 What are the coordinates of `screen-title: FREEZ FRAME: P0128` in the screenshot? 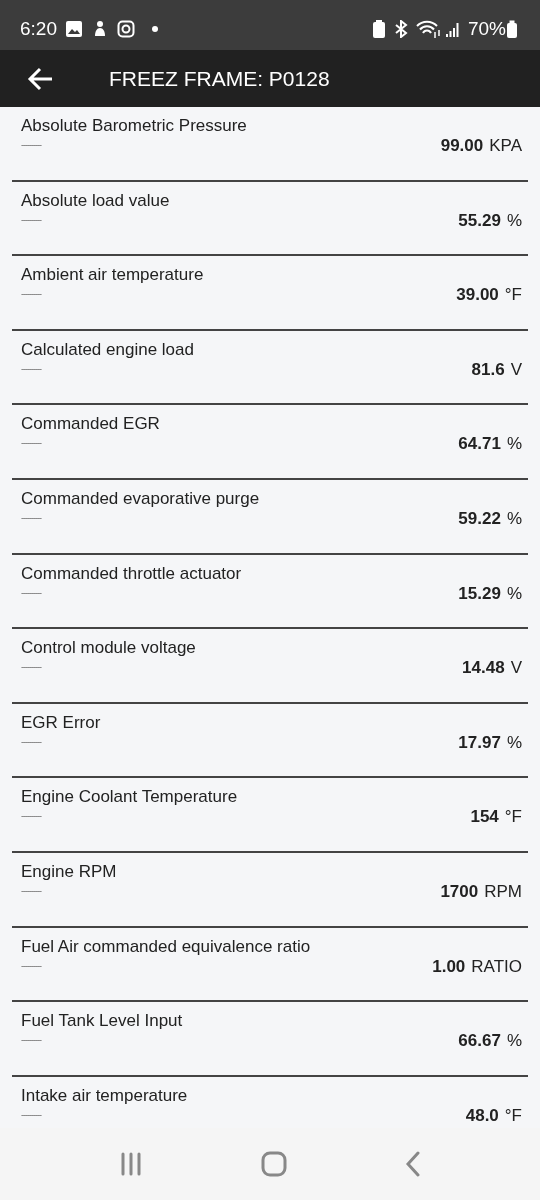 It's located at (219, 78).